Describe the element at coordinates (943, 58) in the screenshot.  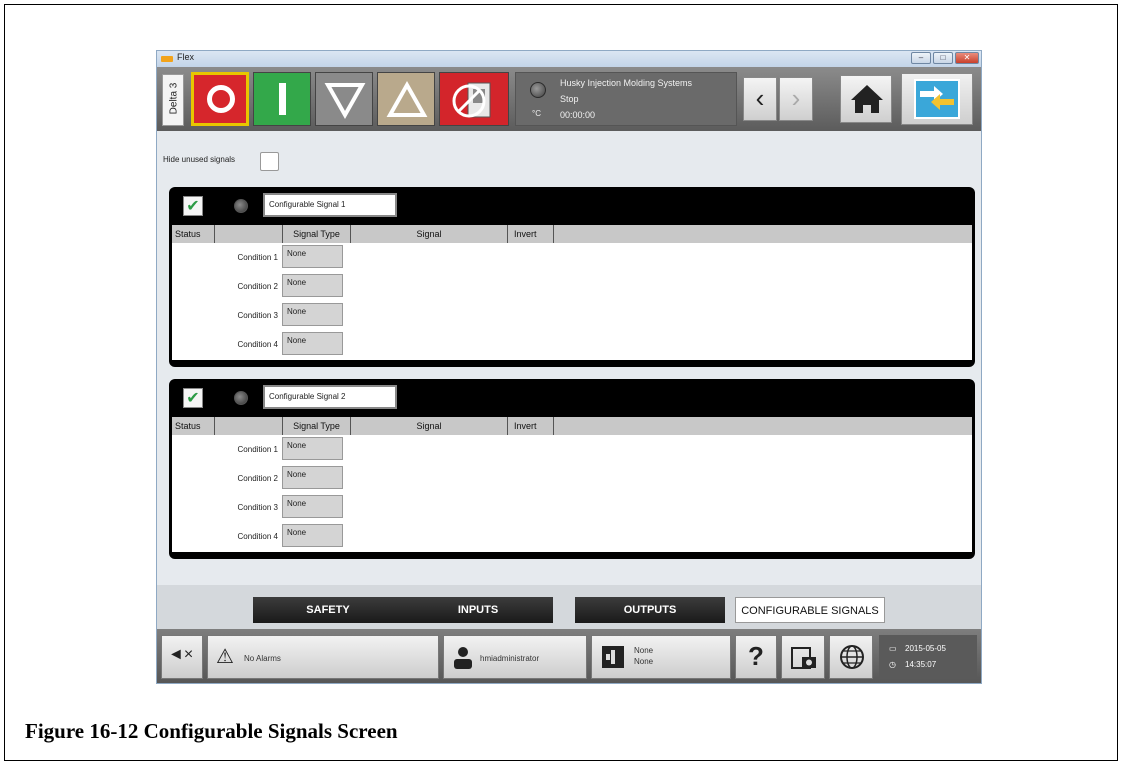
I see `maximize-button: □` at that location.